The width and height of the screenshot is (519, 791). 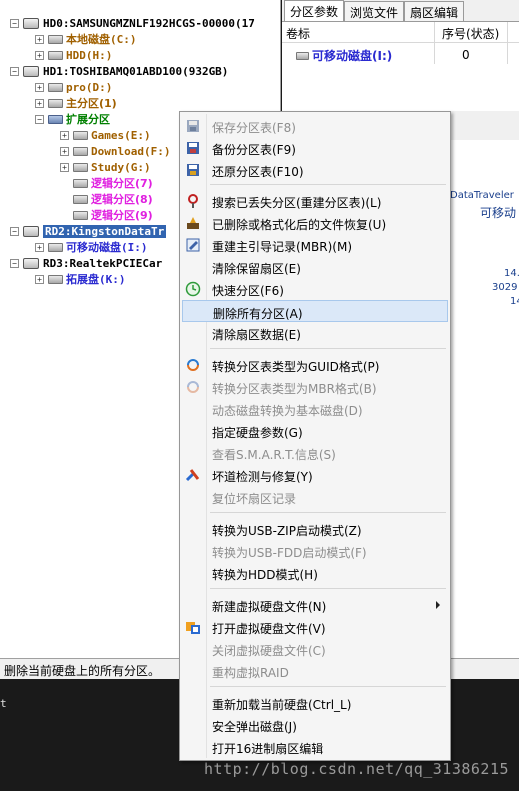 What do you see at coordinates (498, 213) in the screenshot?
I see `disk-type-text: 可移动` at bounding box center [498, 213].